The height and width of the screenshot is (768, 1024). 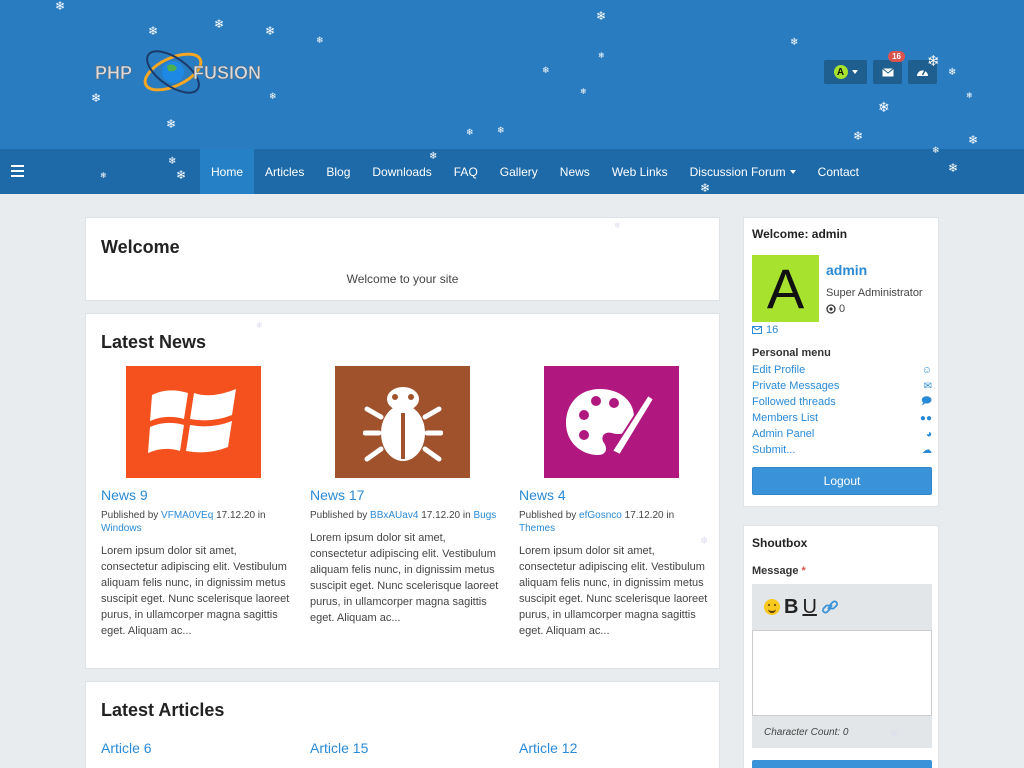 What do you see at coordinates (140, 247) in the screenshot?
I see `welcome-title: Welcome` at bounding box center [140, 247].